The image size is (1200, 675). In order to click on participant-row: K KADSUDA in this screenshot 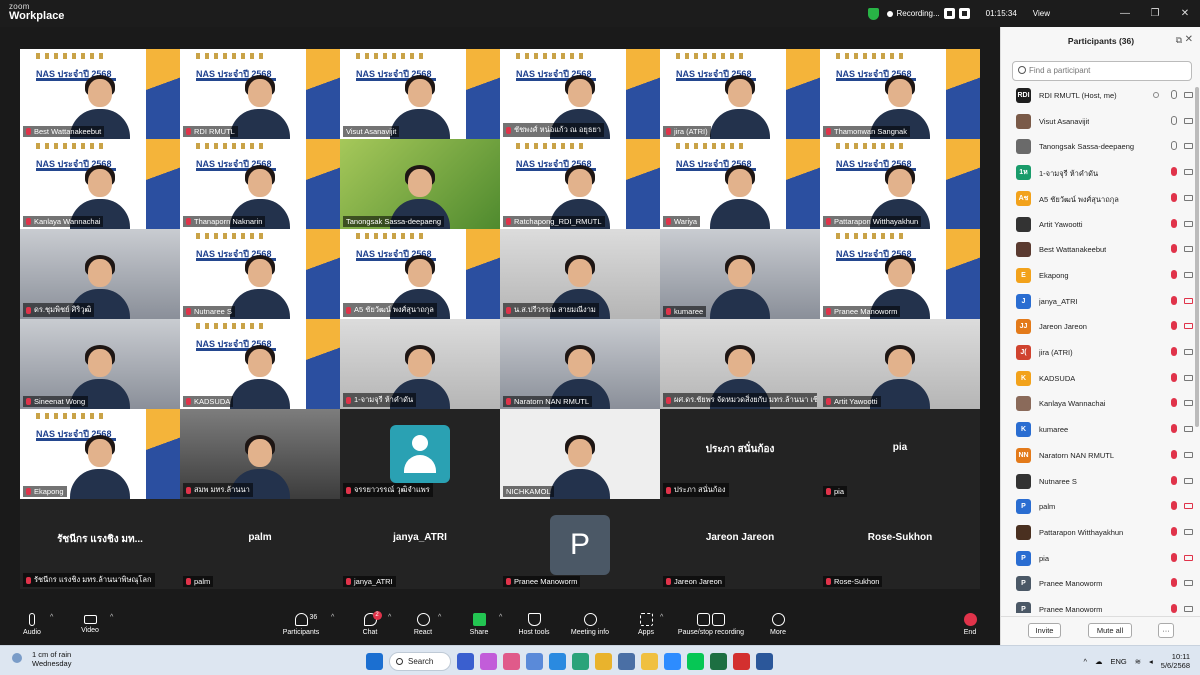, I will do `click(1100, 378)`.